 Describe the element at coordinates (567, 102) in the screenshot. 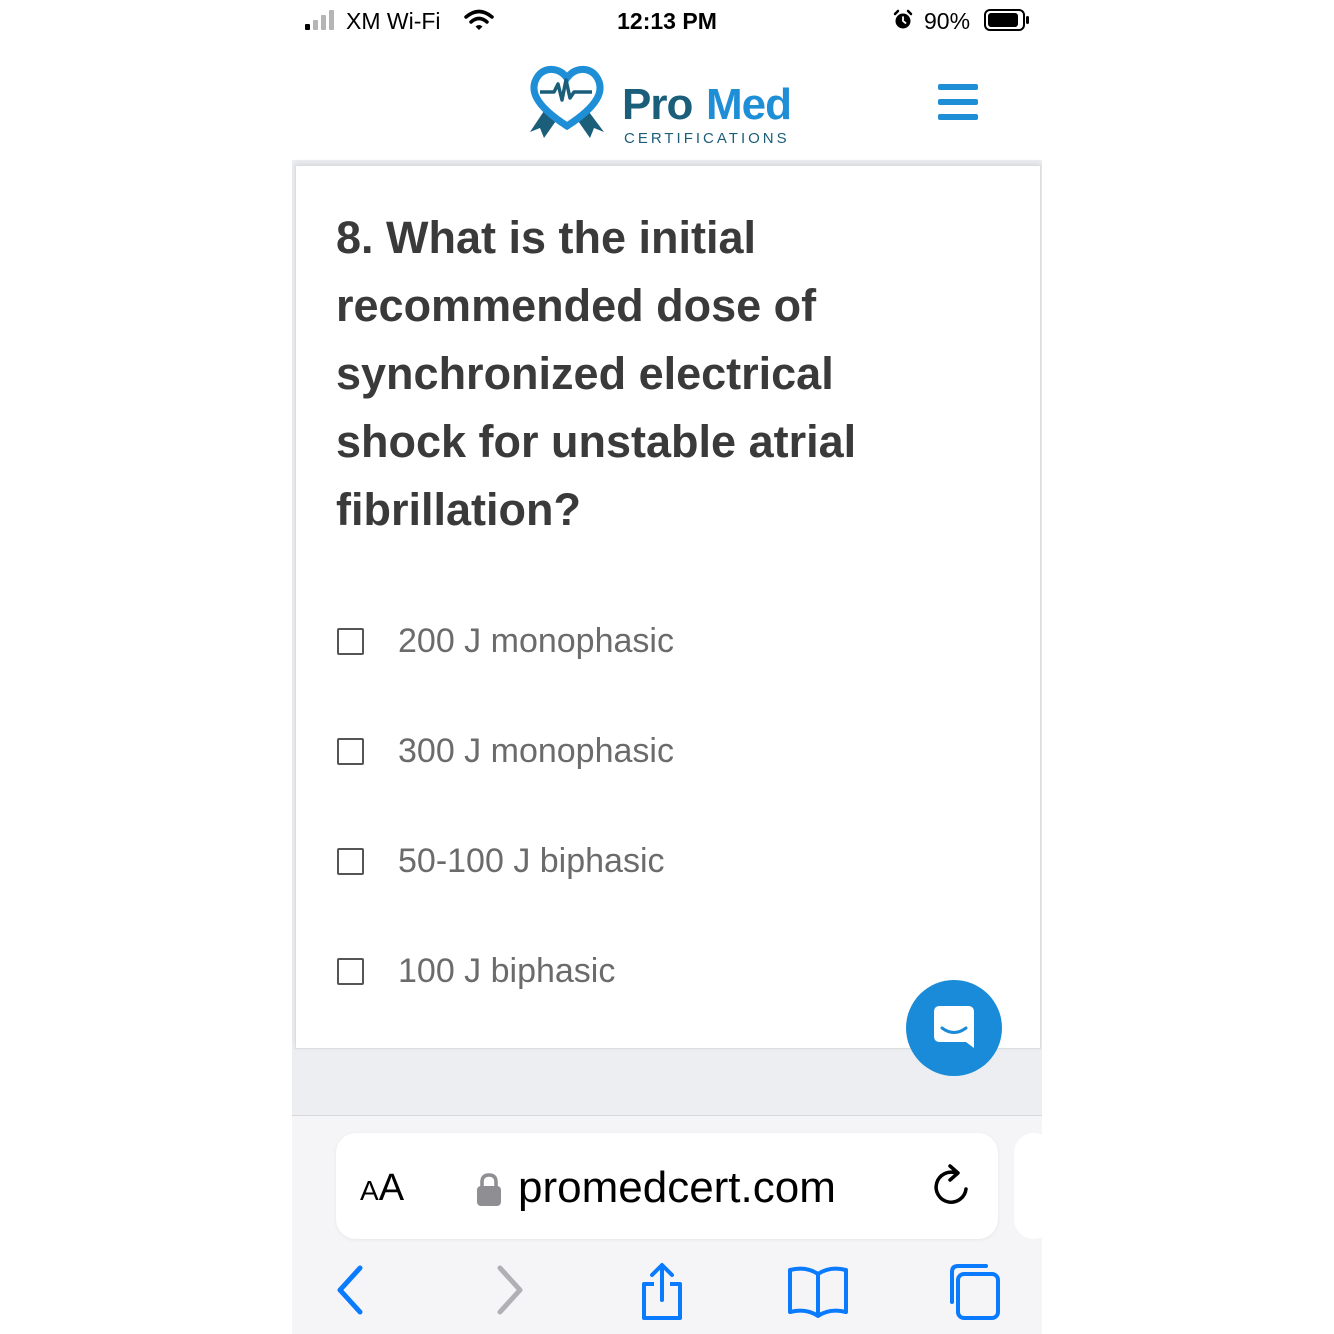

I see `heart-ribbon-logo-icon` at that location.